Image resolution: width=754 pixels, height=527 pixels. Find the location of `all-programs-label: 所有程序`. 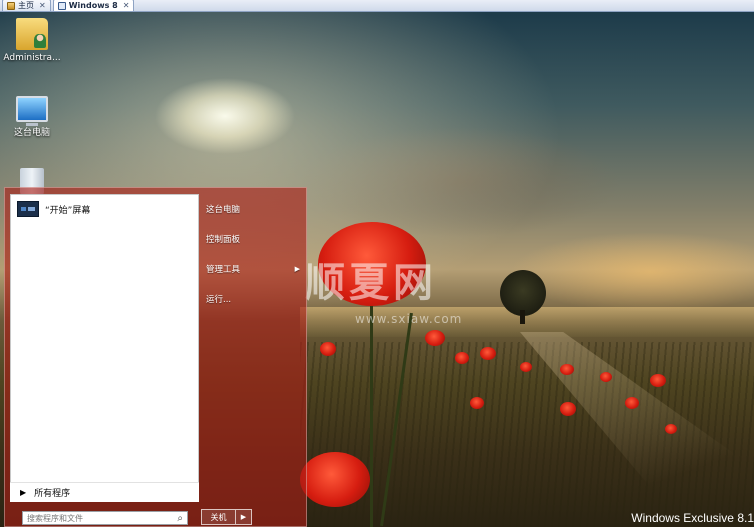

all-programs-label: 所有程序 is located at coordinates (52, 494).